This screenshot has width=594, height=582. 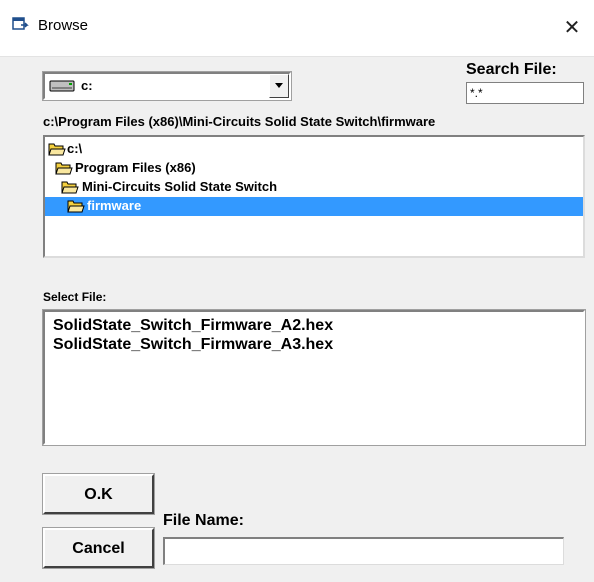 I want to click on drive-value: c:, so click(x=87, y=85).